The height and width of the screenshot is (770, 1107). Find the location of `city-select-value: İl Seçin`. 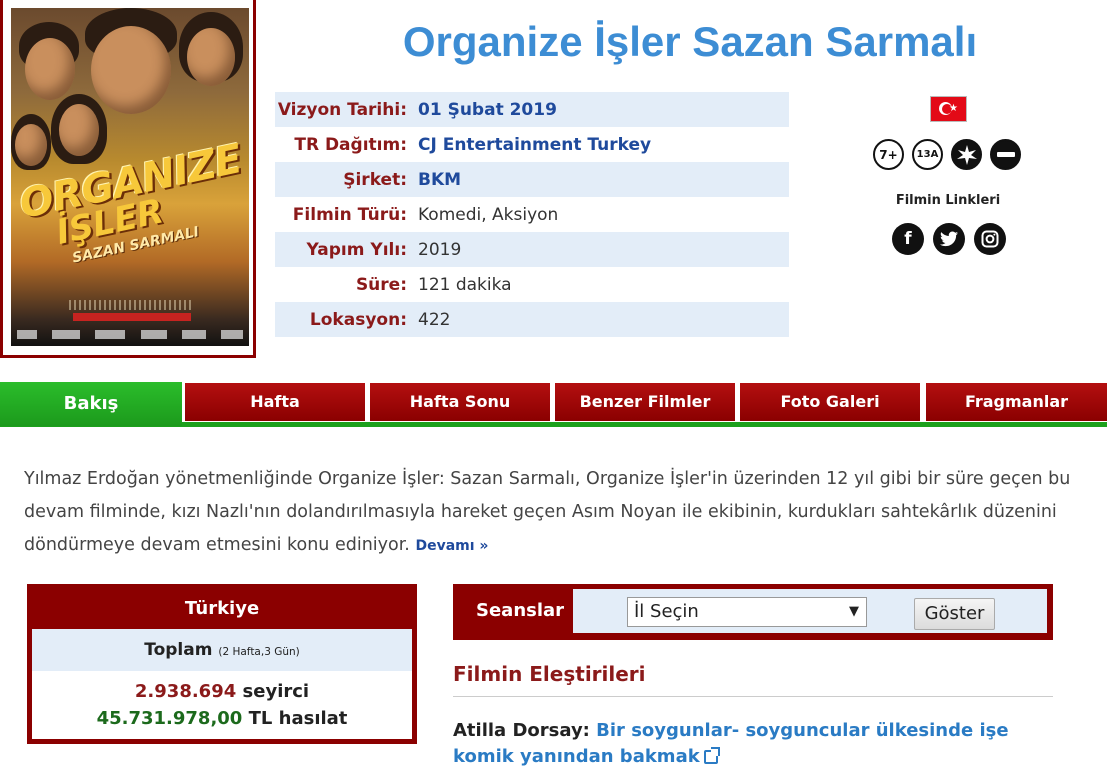

city-select-value: İl Seçin is located at coordinates (666, 611).